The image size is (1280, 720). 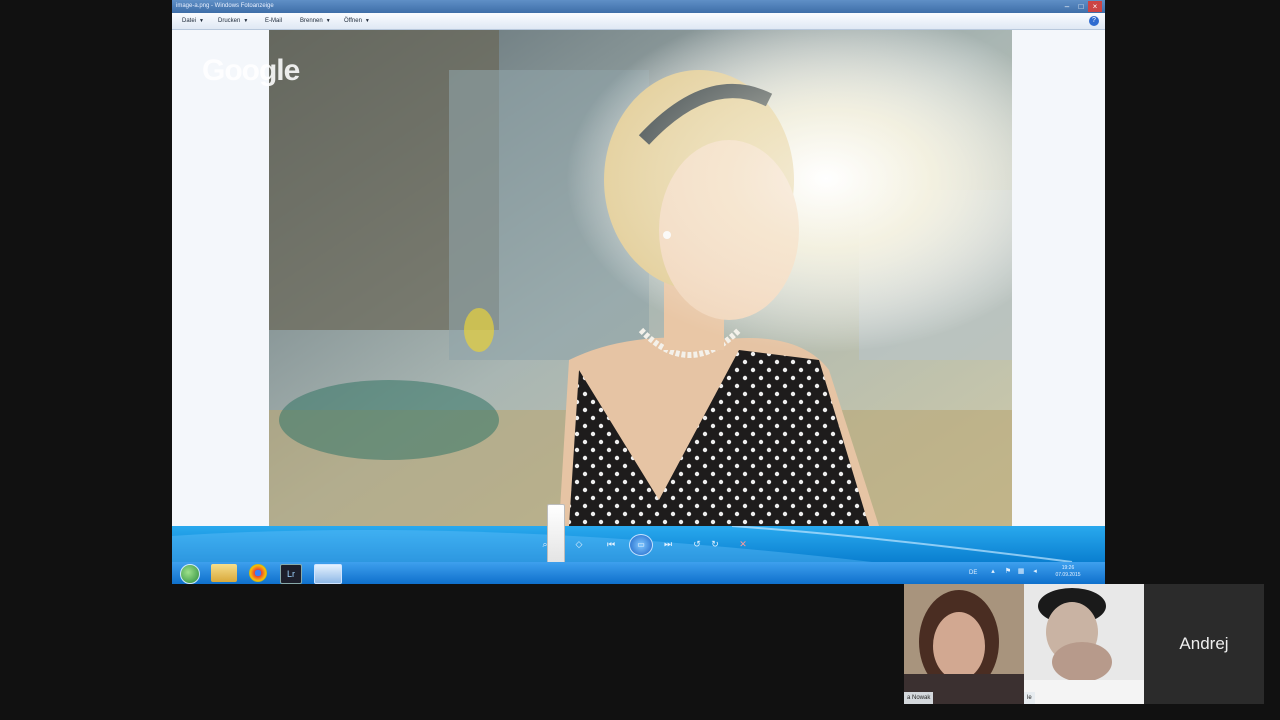 I want to click on delete-icon: ✕, so click(x=743, y=544).